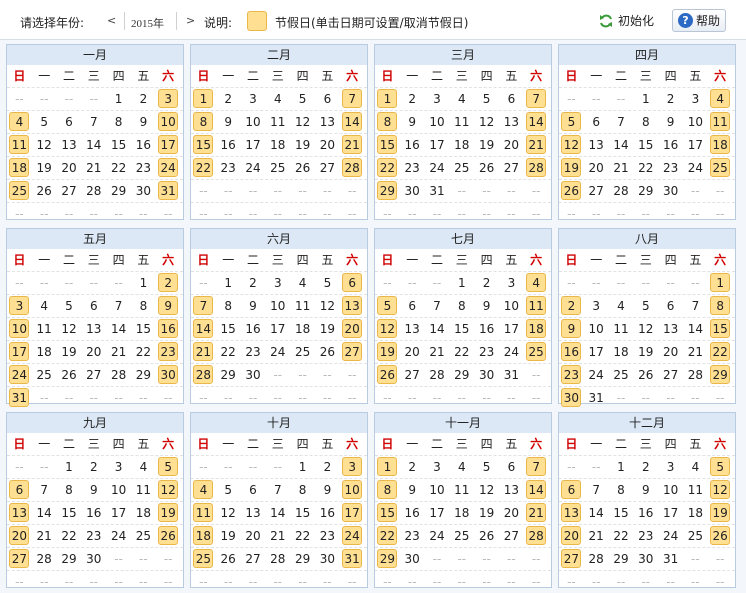  I want to click on holiday-day: 12, so click(387, 329).